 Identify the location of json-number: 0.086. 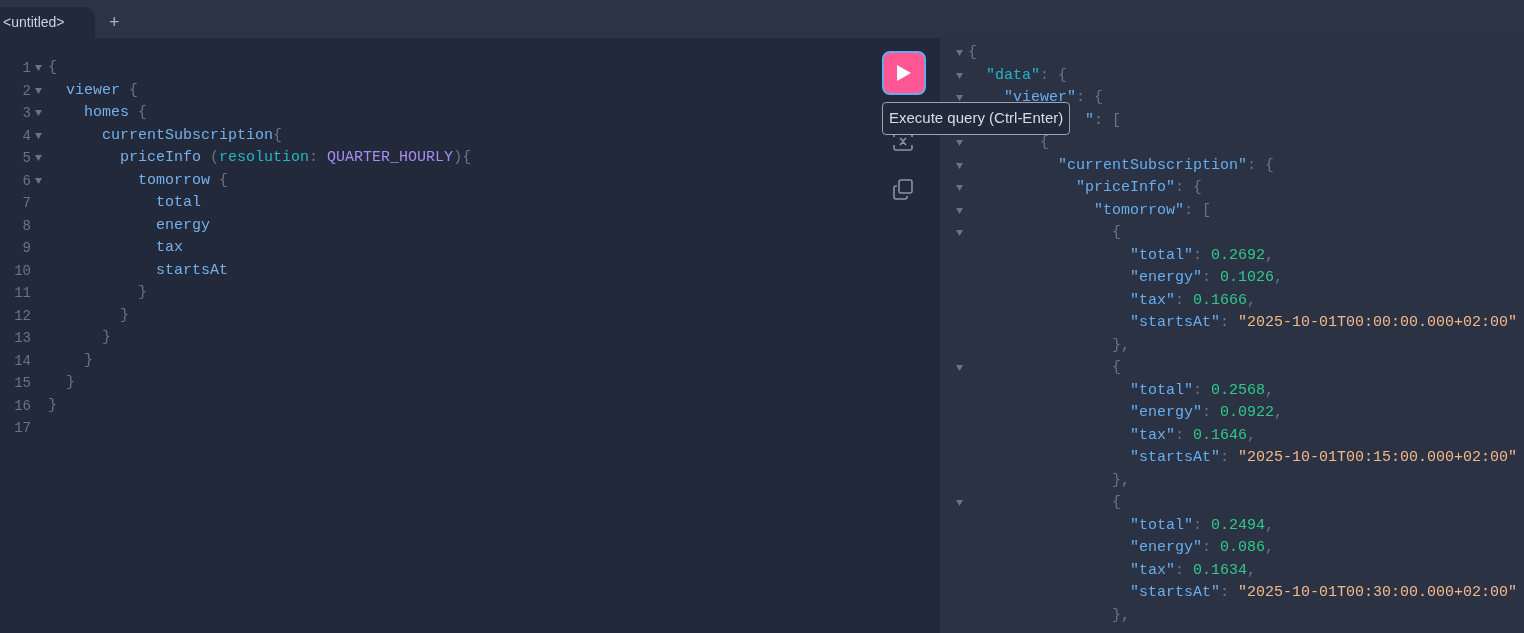
(1243, 548).